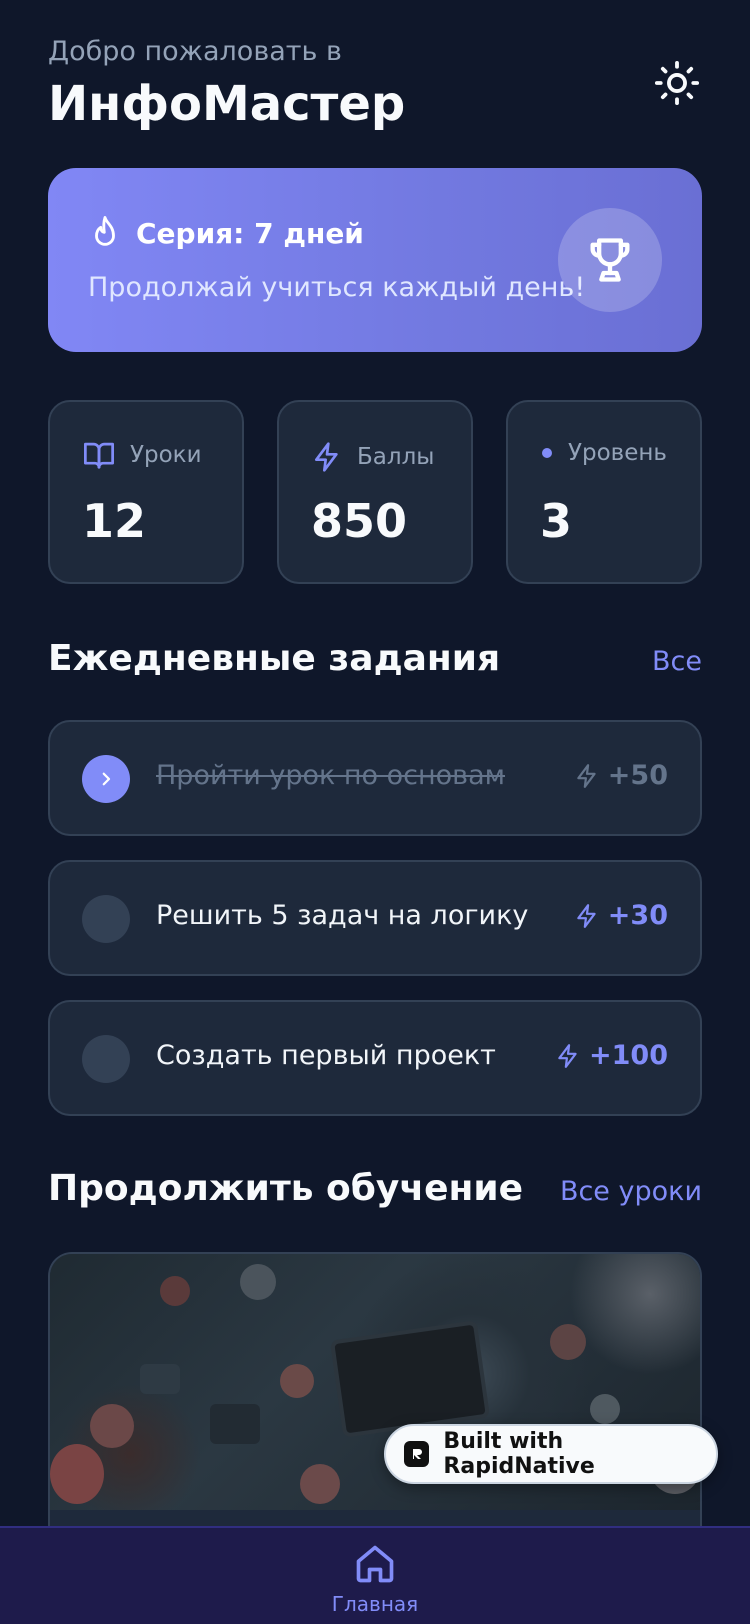 This screenshot has width=750, height=1624. What do you see at coordinates (359, 521) in the screenshot?
I see `stat-value: 850` at bounding box center [359, 521].